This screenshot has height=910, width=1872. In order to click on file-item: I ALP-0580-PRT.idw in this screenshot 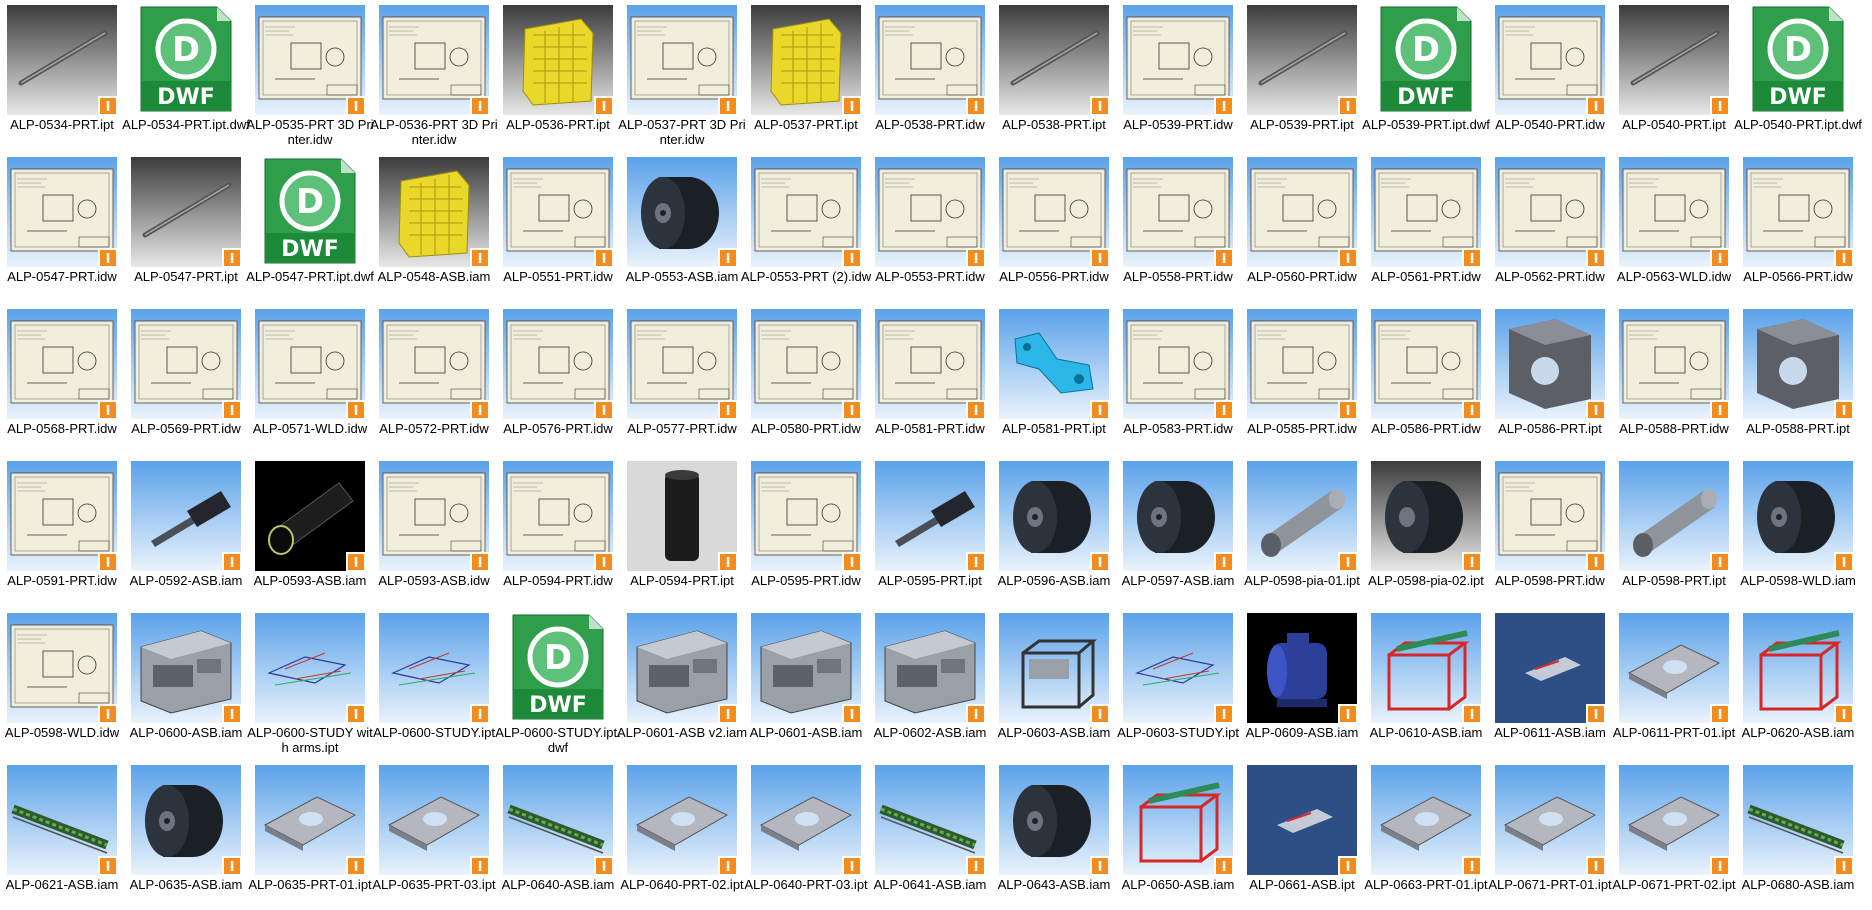, I will do `click(802, 379)`.